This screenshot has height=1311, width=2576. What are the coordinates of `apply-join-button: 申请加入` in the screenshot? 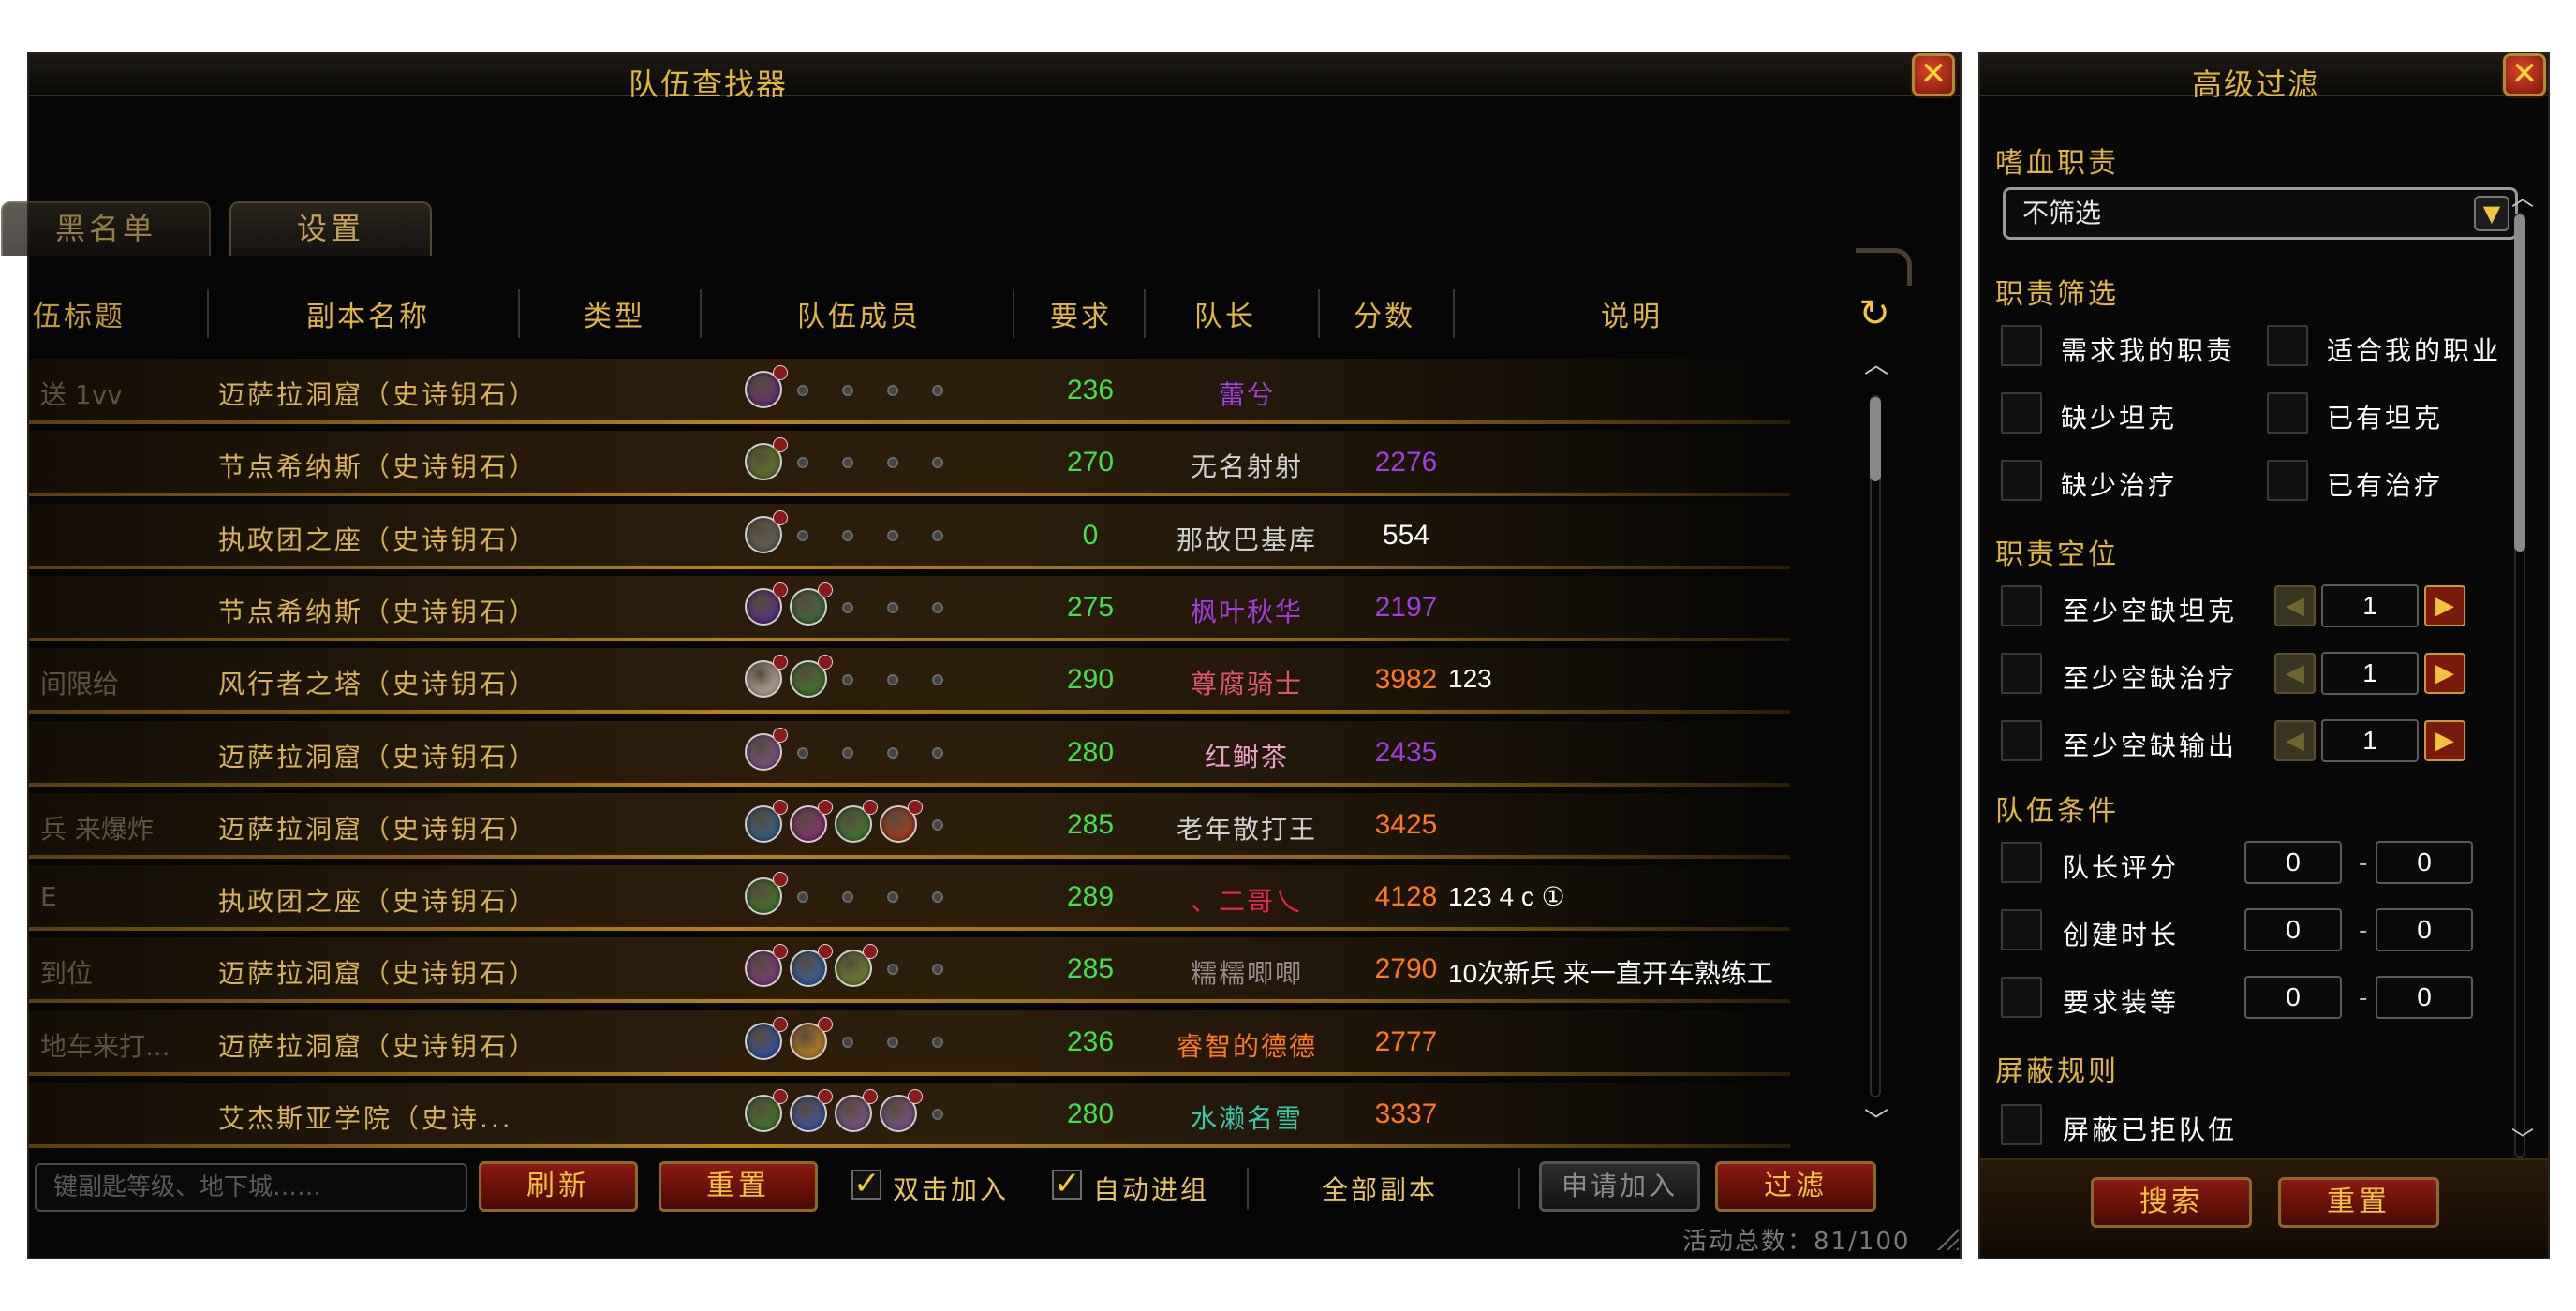 It's located at (1620, 1186).